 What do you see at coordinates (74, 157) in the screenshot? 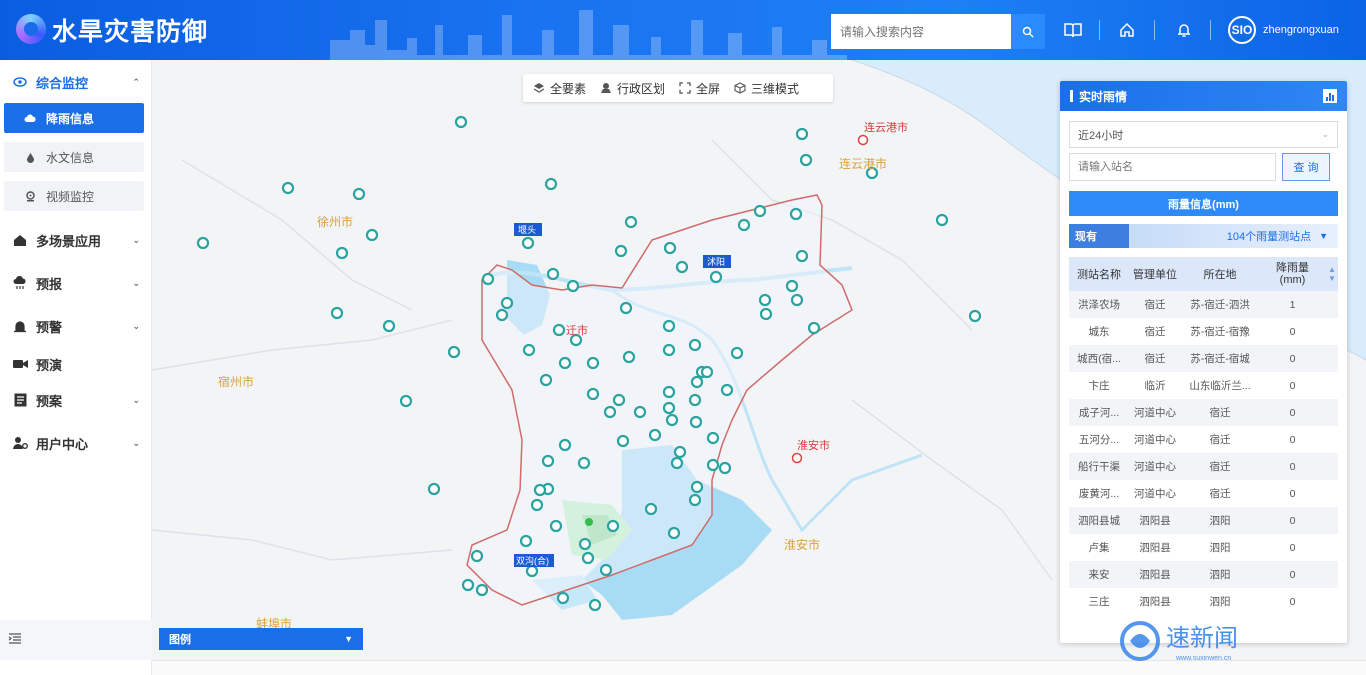
I see `sub-item-hydrology: 水文信息` at bounding box center [74, 157].